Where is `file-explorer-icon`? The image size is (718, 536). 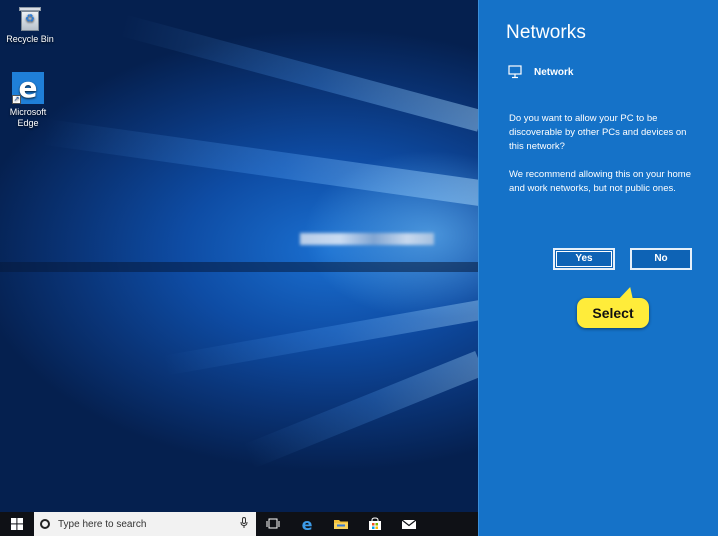
file-explorer-icon is located at coordinates (341, 524).